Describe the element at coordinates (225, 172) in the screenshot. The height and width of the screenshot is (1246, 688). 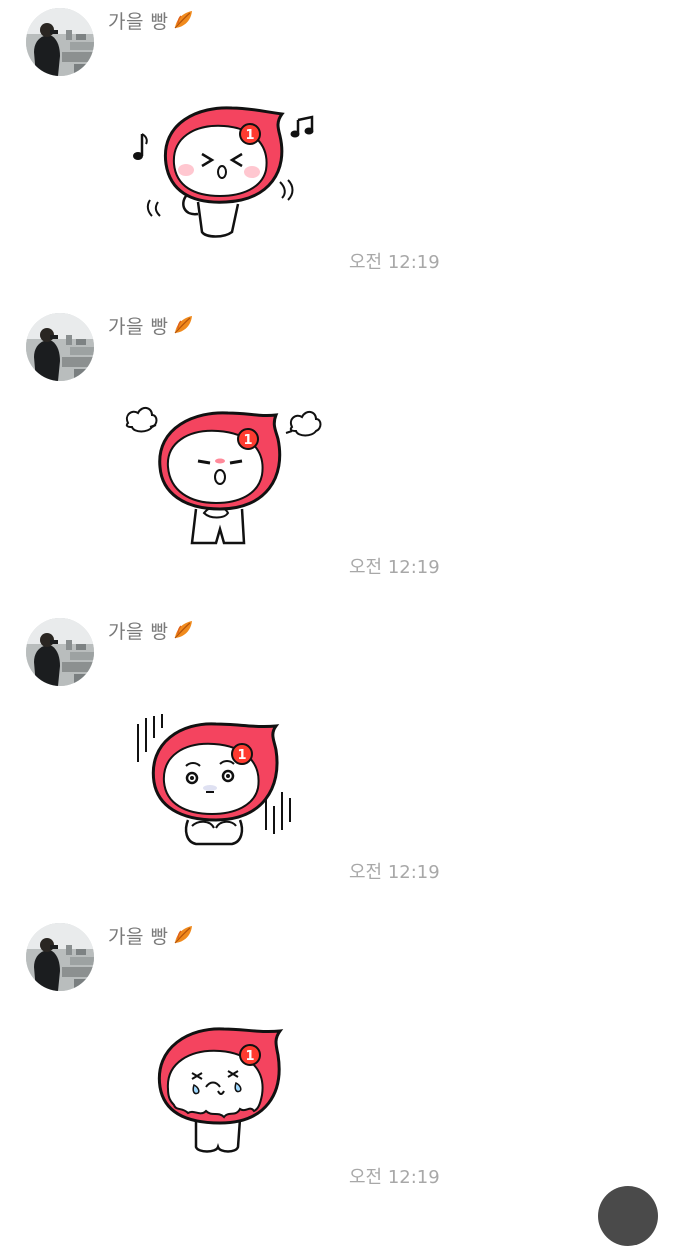
I see `sticker-dancing: 1` at that location.